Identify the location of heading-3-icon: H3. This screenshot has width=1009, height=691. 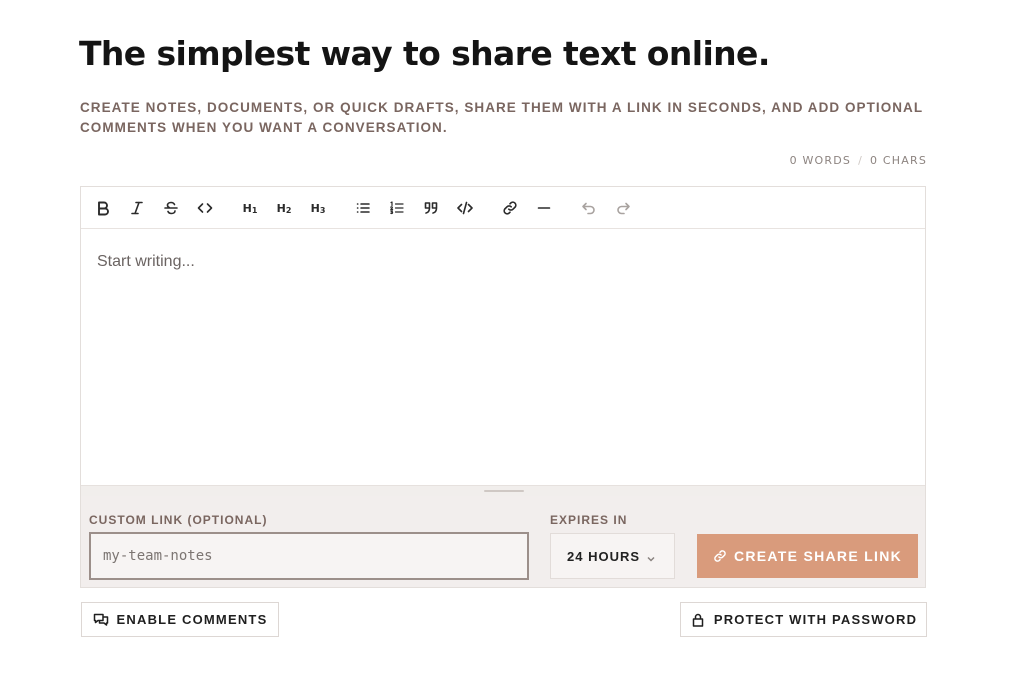
(318, 208).